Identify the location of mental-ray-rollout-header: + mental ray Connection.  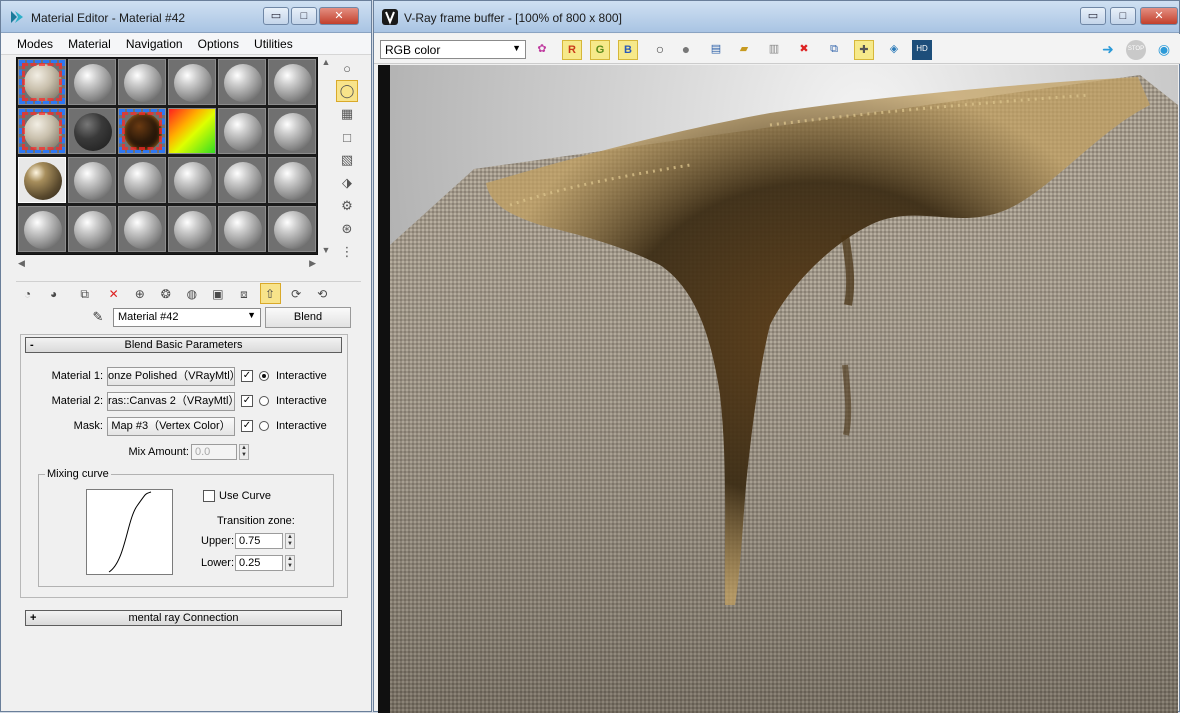
(183, 618).